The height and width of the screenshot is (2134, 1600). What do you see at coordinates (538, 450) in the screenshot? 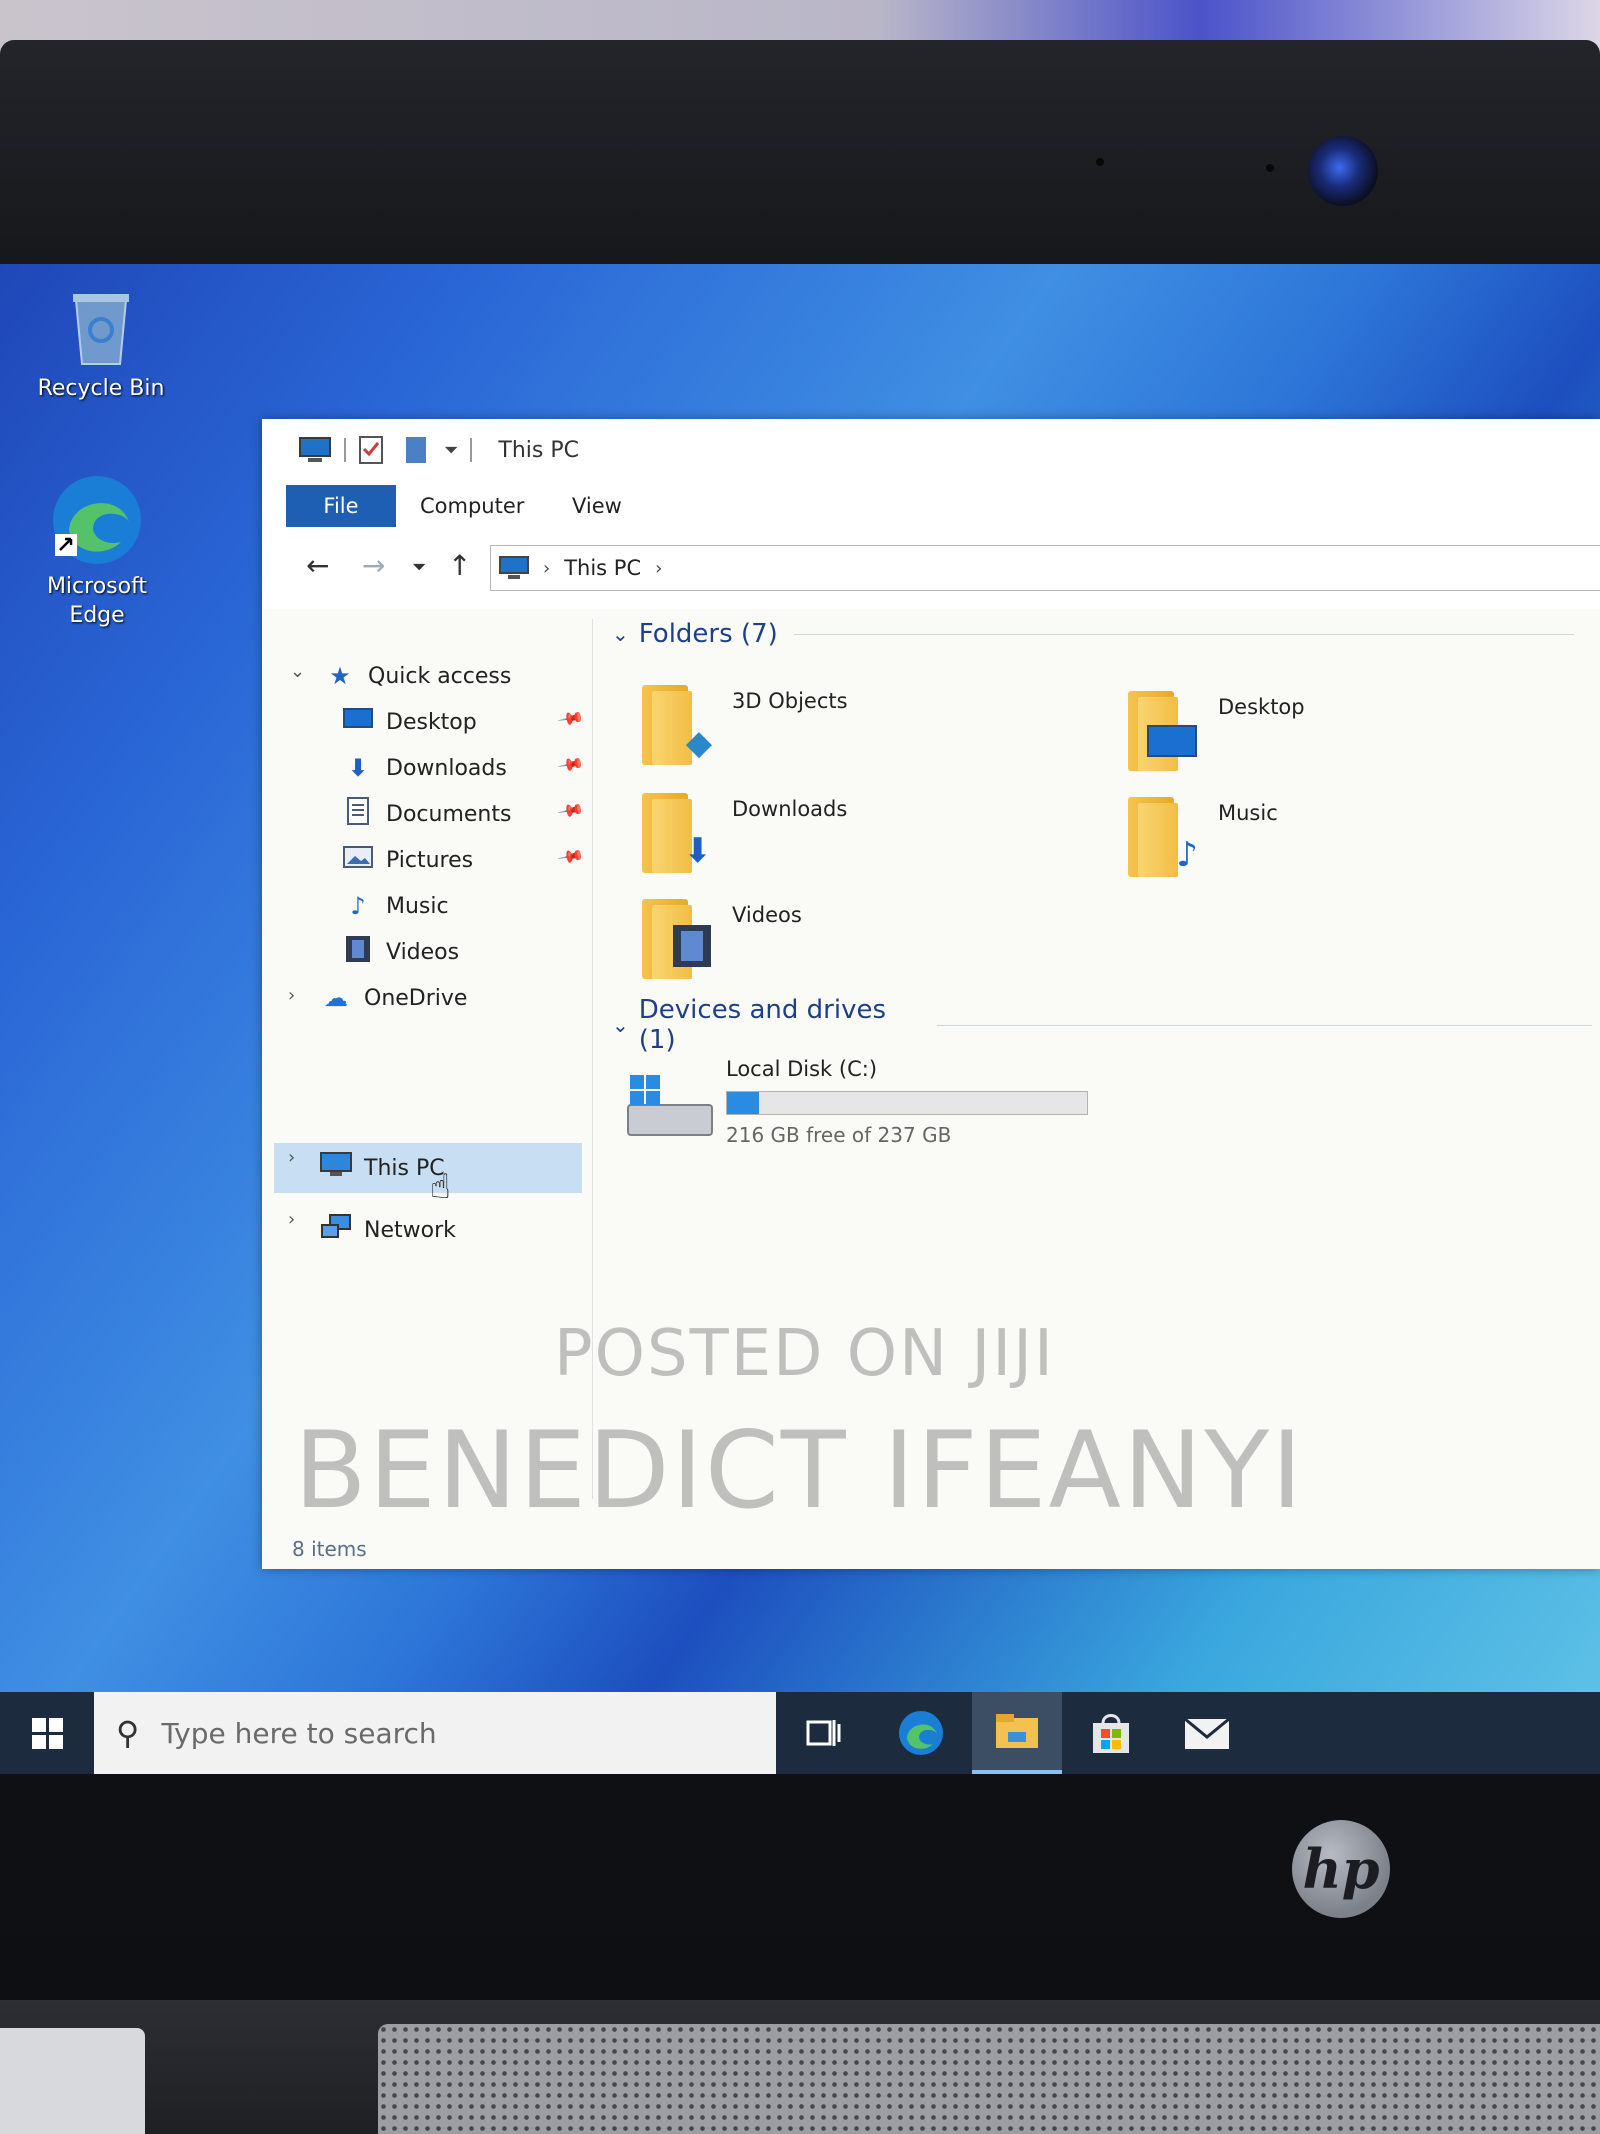
I see `window-title: This PC` at bounding box center [538, 450].